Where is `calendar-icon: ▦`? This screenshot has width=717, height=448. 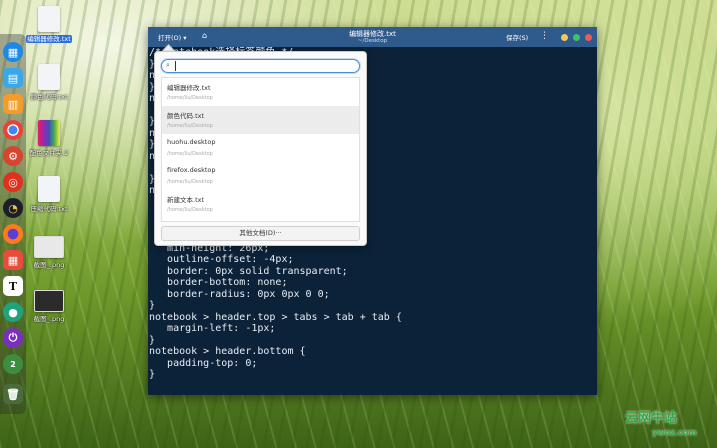
calendar-icon: ▦ is located at coordinates (13, 260).